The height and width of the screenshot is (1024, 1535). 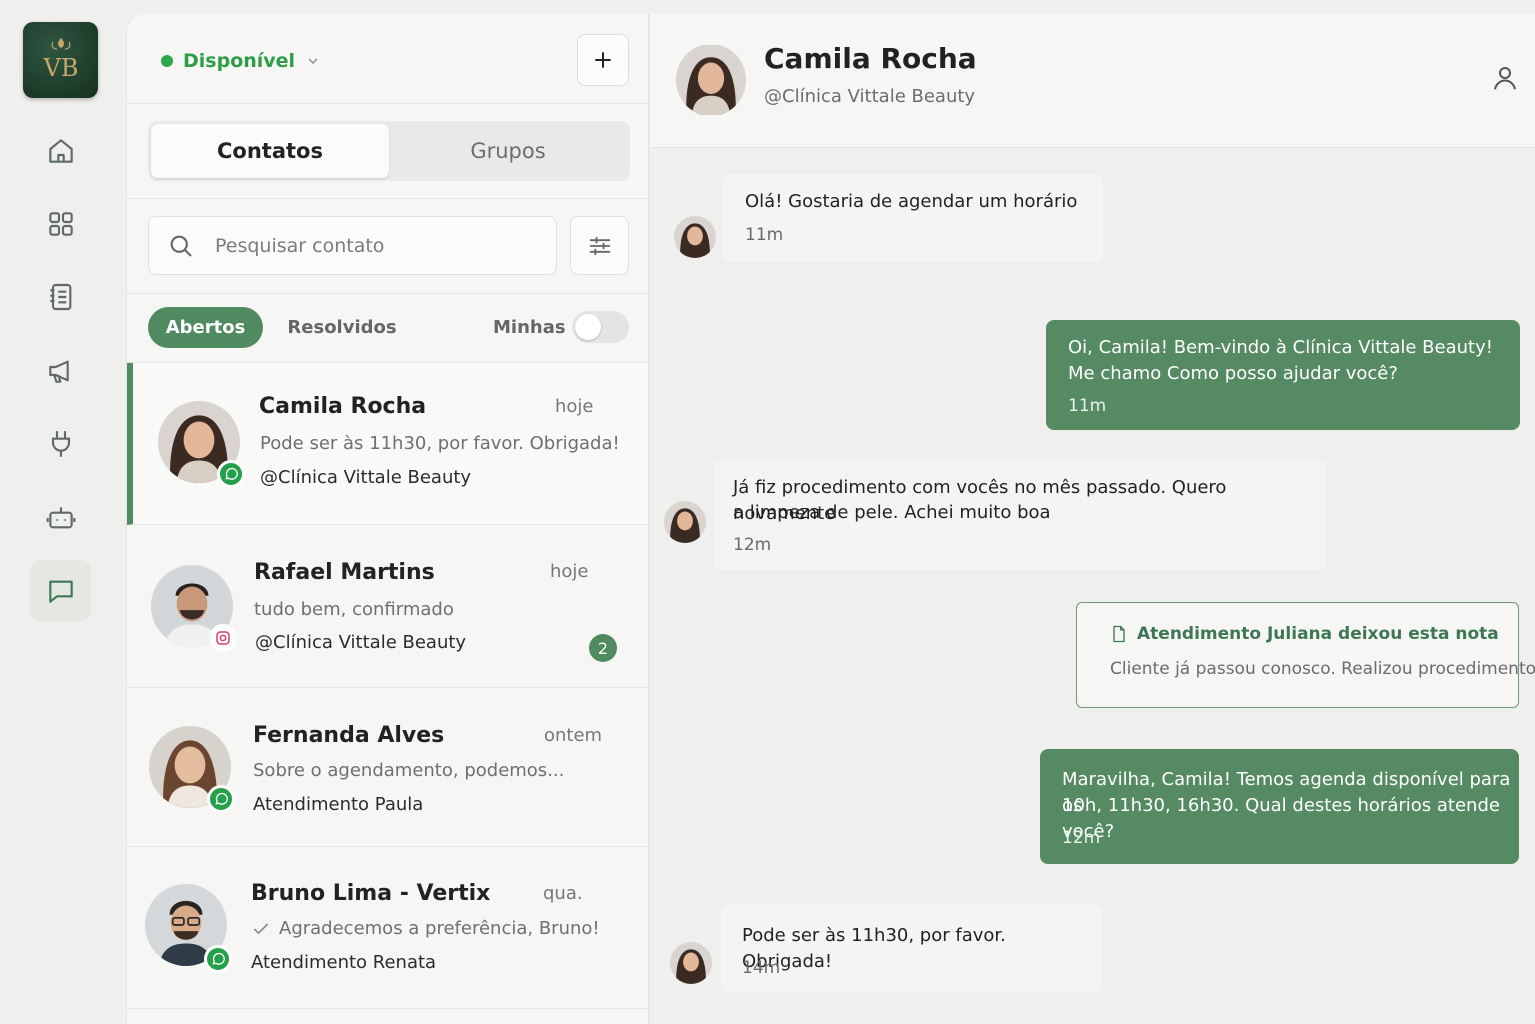 I want to click on contact-name: Bruno Lima - Vertix, so click(x=371, y=893).